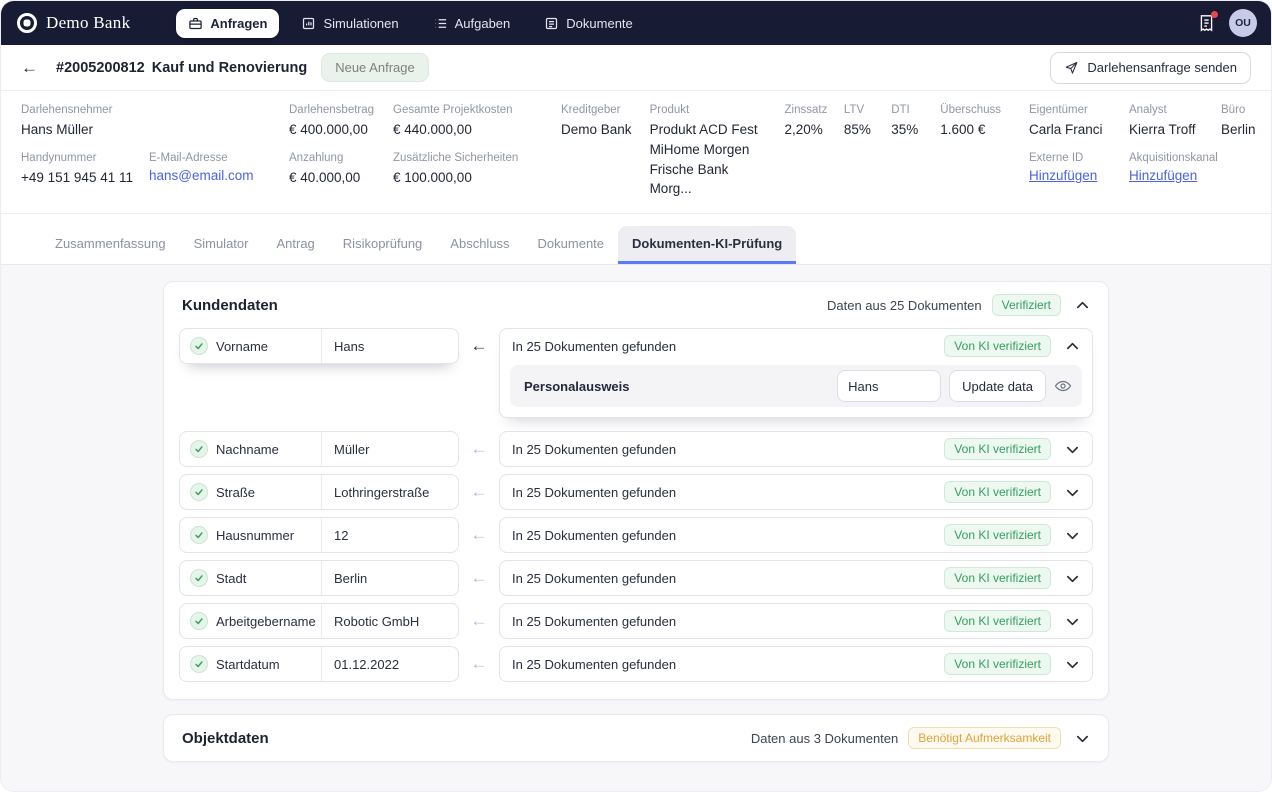  Describe the element at coordinates (472, 23) in the screenshot. I see `nav-item-aufgaben: Aufgaben` at that location.